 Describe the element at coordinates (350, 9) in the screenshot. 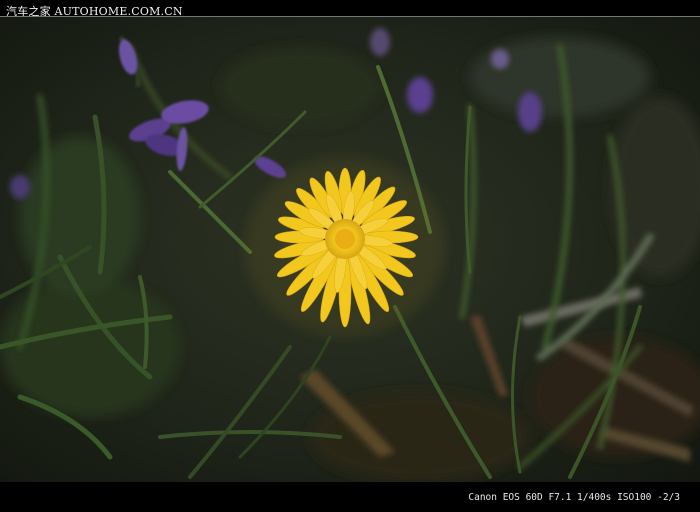

I see `top-bar: 汽车之家 AUTOHOME.COM.CN` at that location.